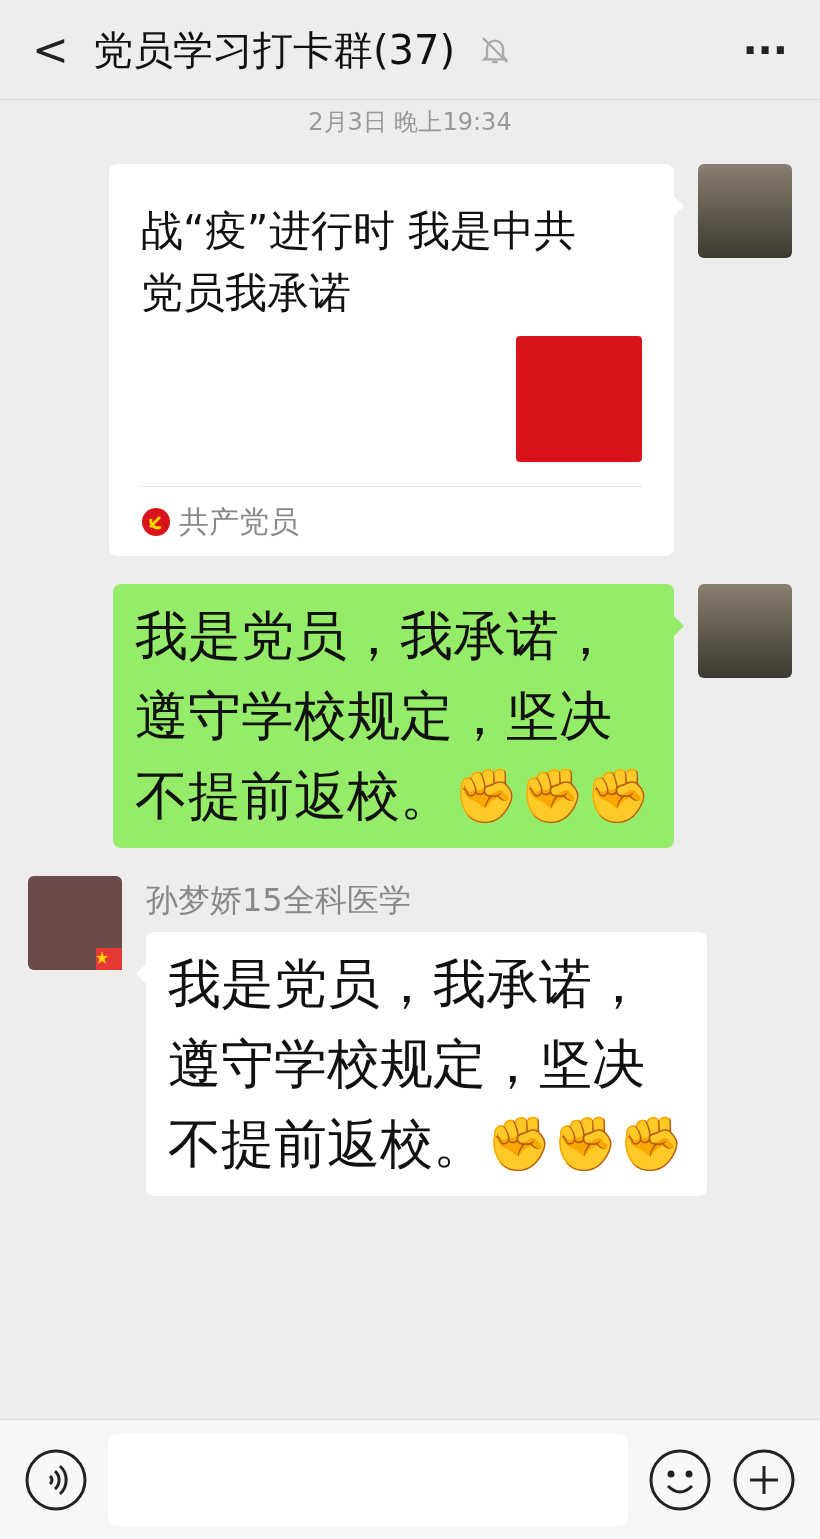 This screenshot has height=1539, width=820. I want to click on emblem-icon, so click(156, 521).